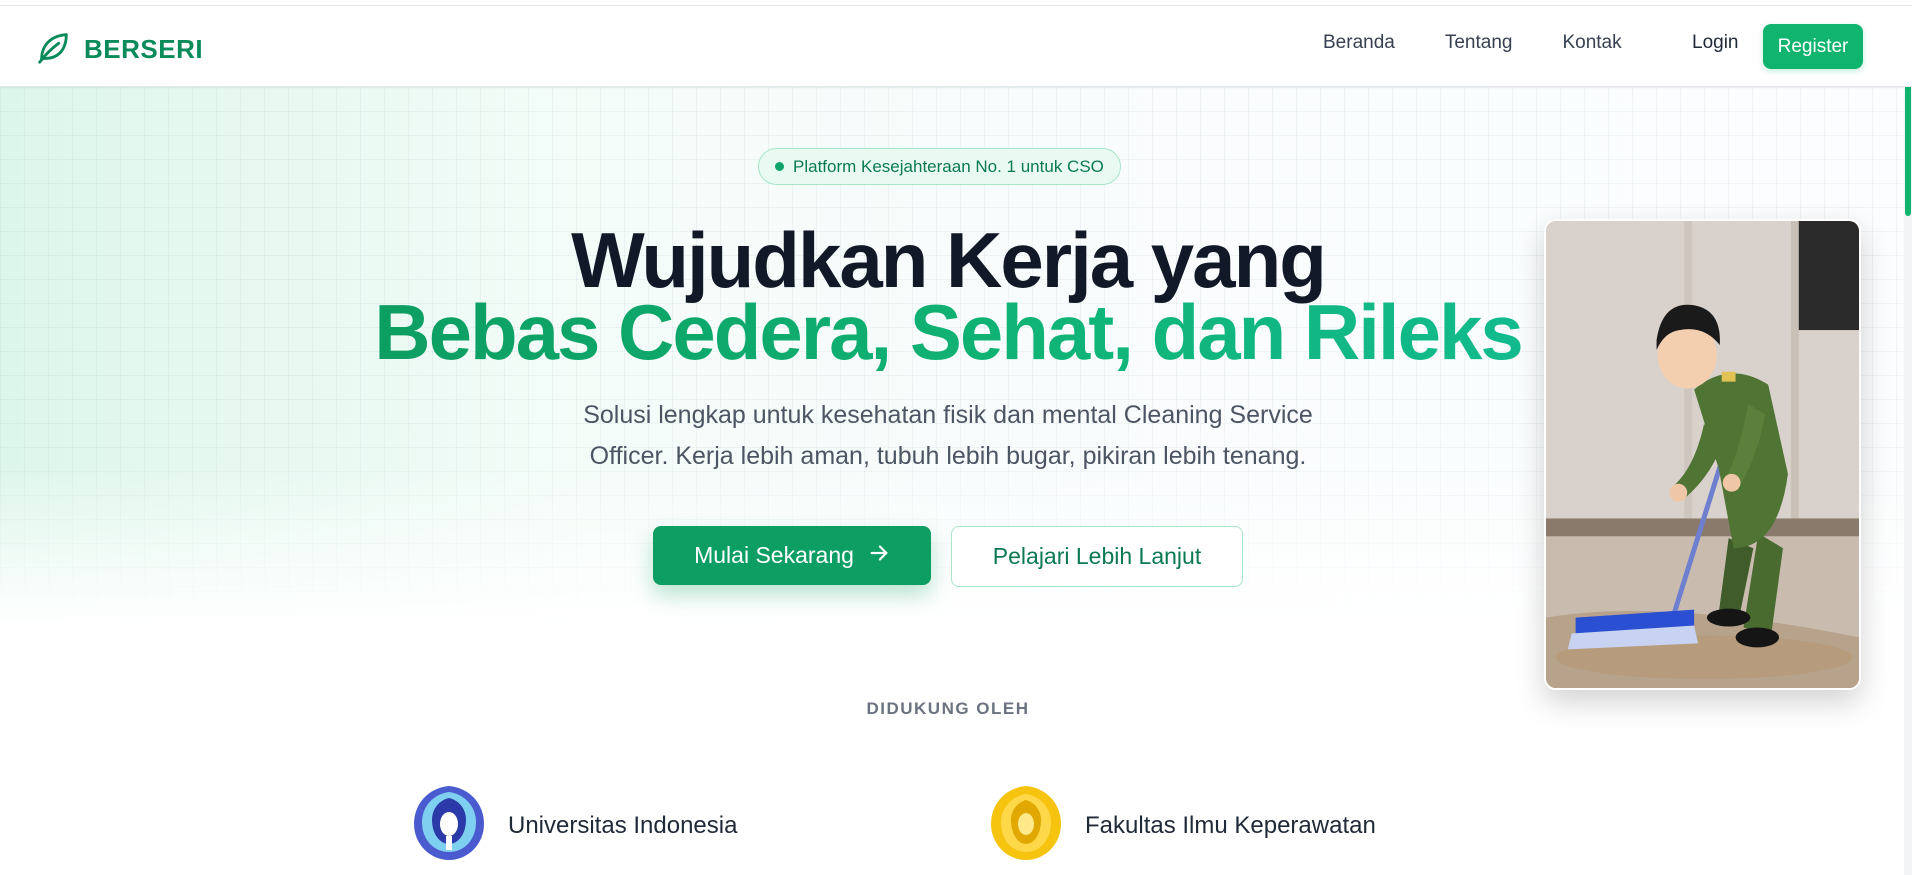  I want to click on badge-dot-icon, so click(779, 166).